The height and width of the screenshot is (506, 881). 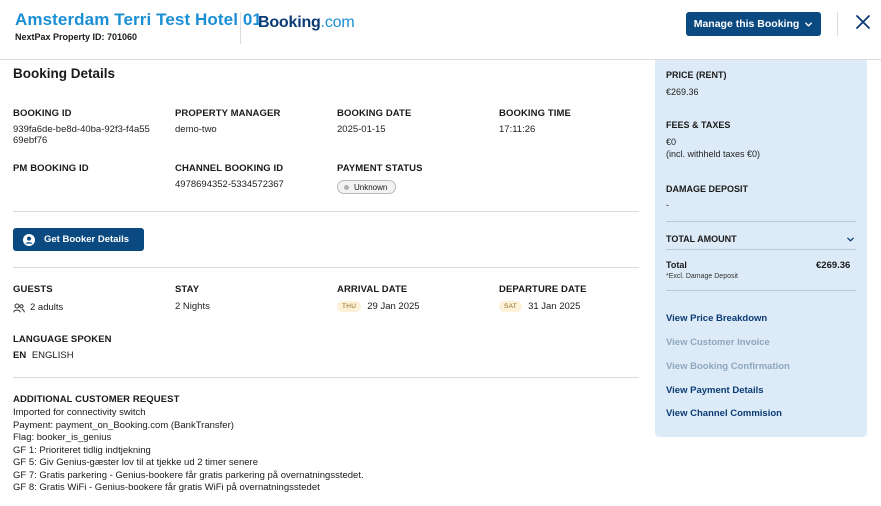 I want to click on stay-label: STAY, so click(x=187, y=289).